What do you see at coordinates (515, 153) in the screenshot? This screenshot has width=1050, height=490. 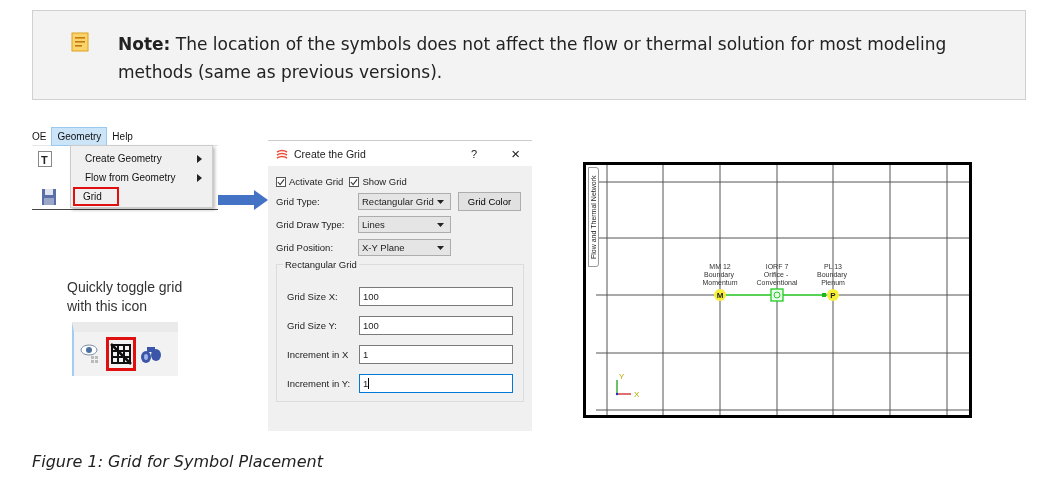 I see `close-button: ×` at bounding box center [515, 153].